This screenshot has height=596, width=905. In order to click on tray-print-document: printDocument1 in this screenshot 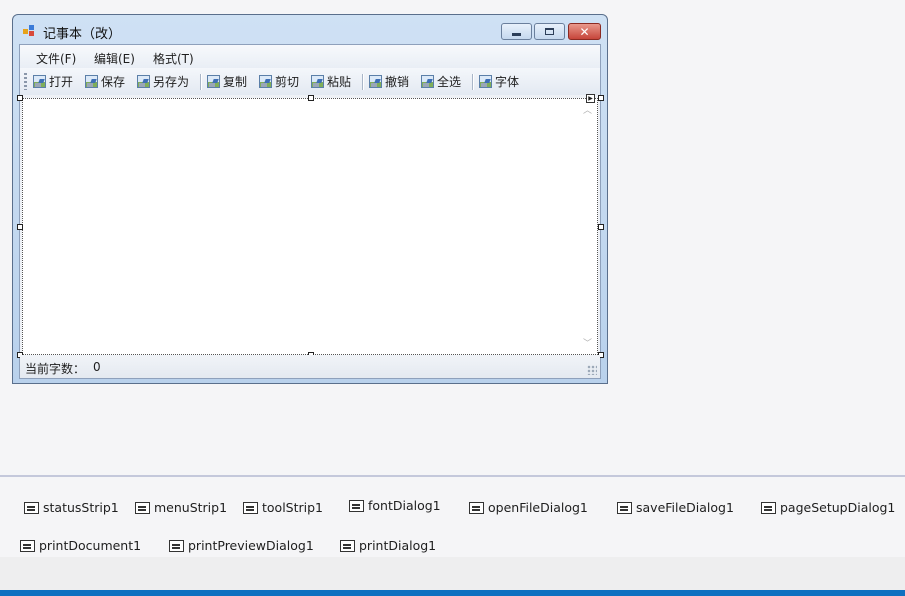, I will do `click(80, 545)`.